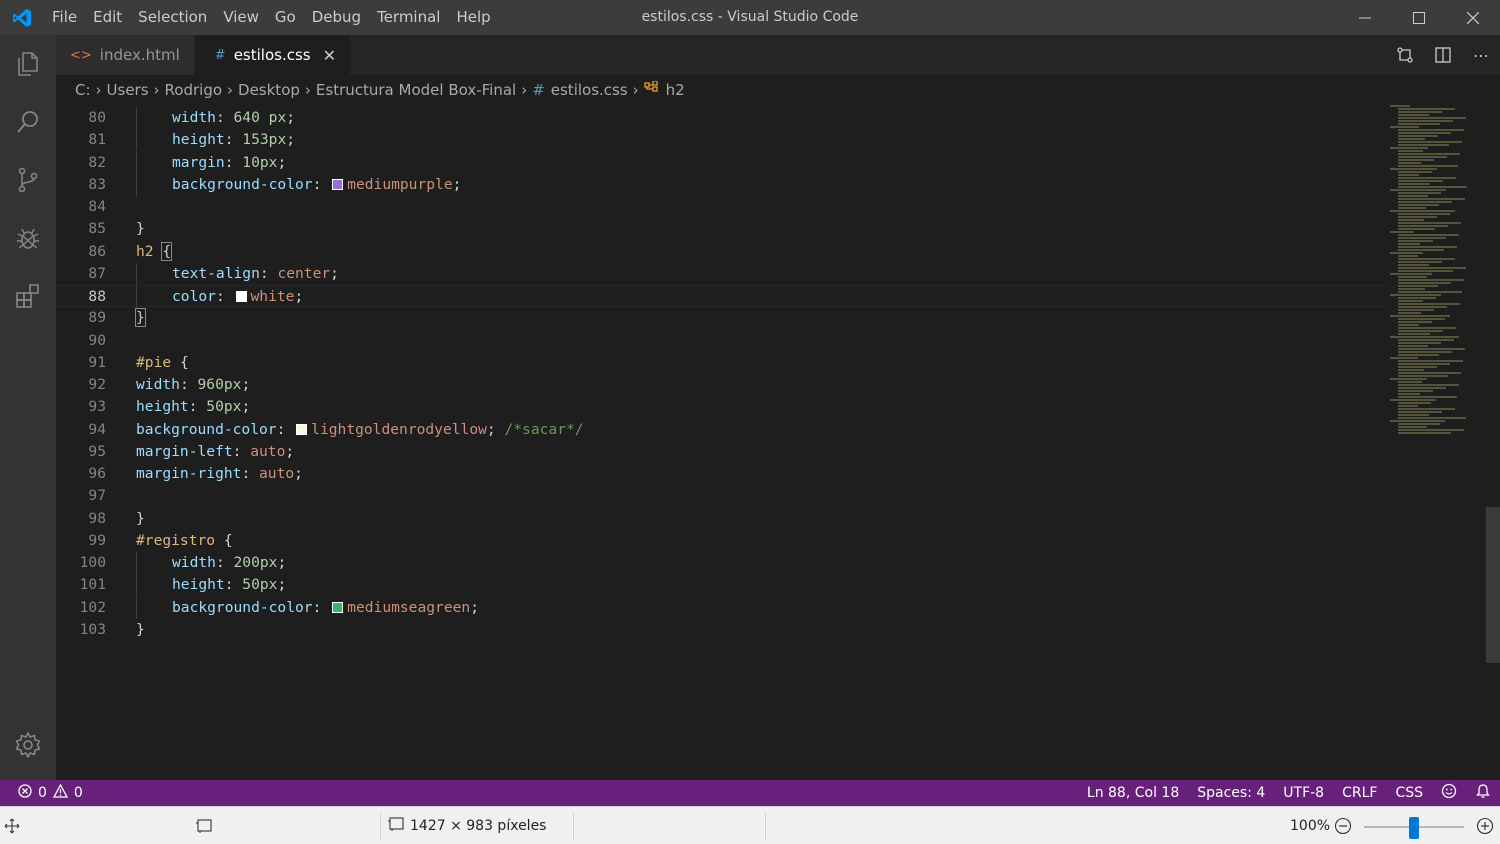 This screenshot has width=1500, height=844. I want to click on menu-terminal: Terminal, so click(408, 17).